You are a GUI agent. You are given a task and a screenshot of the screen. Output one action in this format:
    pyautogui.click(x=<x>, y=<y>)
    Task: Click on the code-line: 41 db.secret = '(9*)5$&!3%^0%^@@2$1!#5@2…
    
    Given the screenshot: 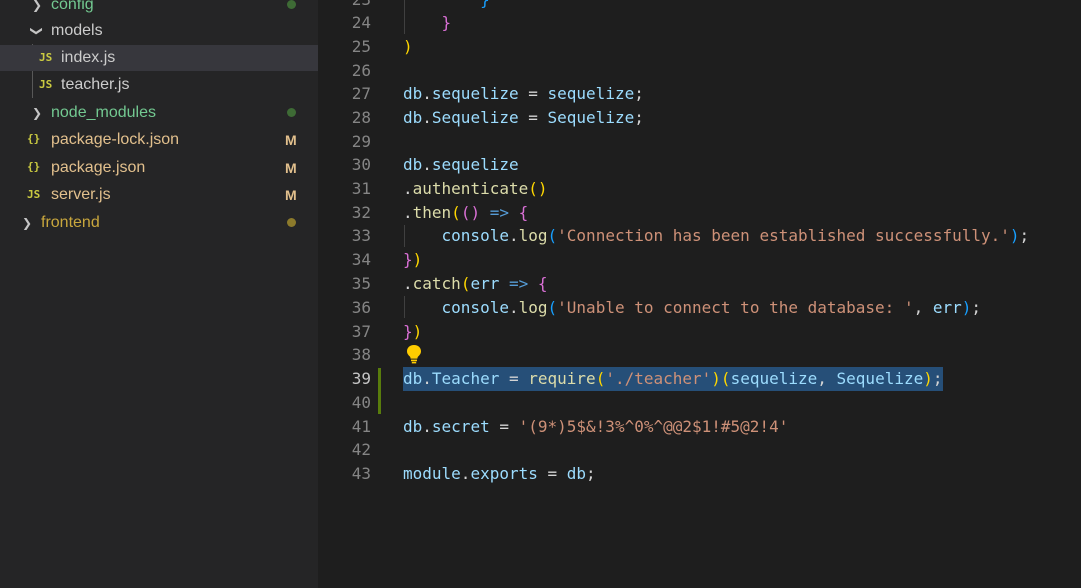 What is the action you would take?
    pyautogui.click(x=699, y=427)
    